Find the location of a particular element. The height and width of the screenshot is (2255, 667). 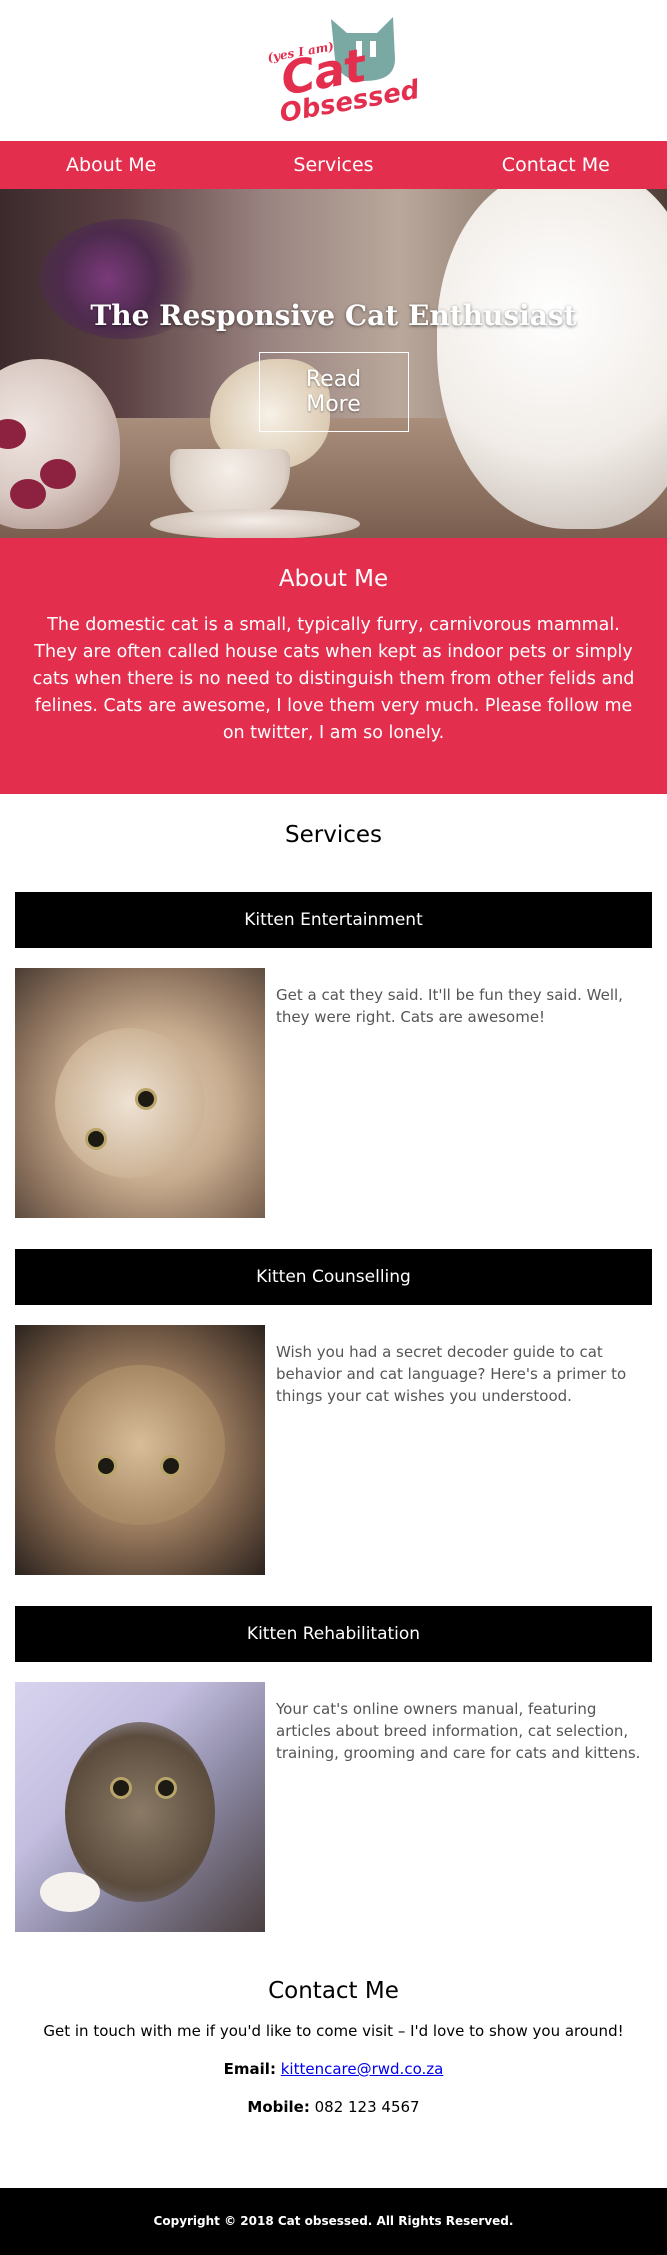

about-title: About Me is located at coordinates (333, 579).